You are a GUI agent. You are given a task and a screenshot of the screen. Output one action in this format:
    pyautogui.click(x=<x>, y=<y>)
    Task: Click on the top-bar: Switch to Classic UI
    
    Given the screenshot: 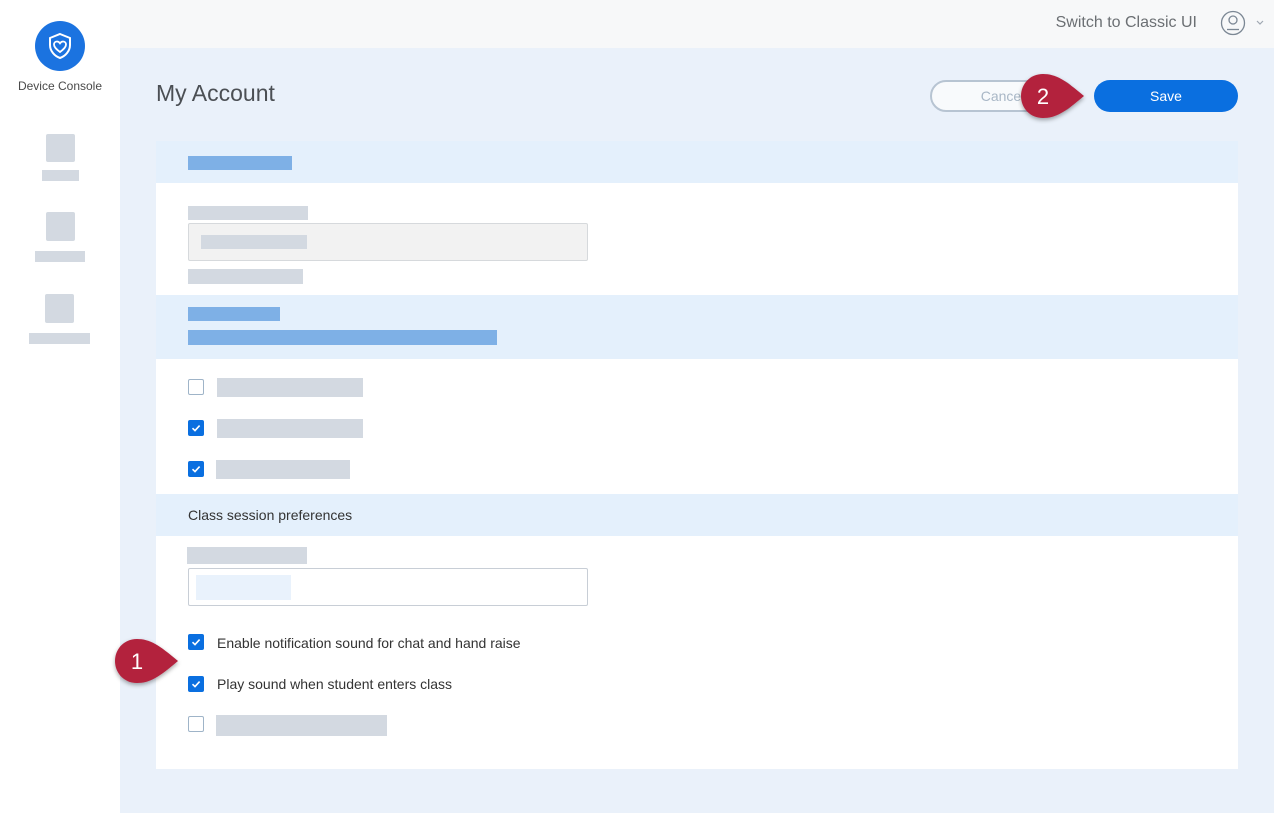 What is the action you would take?
    pyautogui.click(x=697, y=24)
    